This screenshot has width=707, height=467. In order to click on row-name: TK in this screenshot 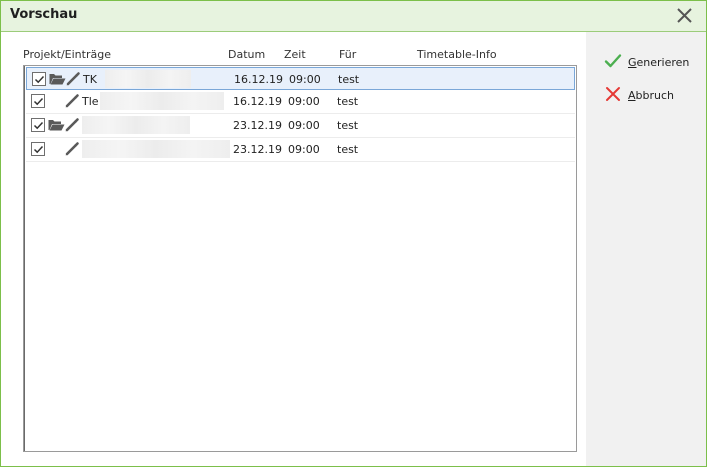, I will do `click(90, 79)`.